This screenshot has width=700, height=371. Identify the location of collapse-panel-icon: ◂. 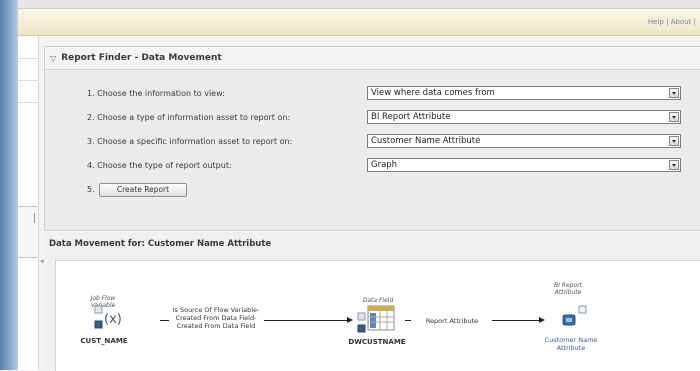
(42, 261).